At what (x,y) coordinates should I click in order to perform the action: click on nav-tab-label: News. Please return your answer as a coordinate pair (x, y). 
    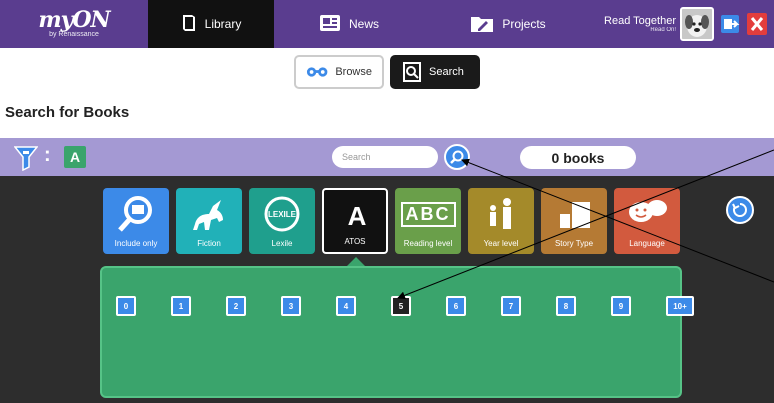
    Looking at the image, I should click on (363, 24).